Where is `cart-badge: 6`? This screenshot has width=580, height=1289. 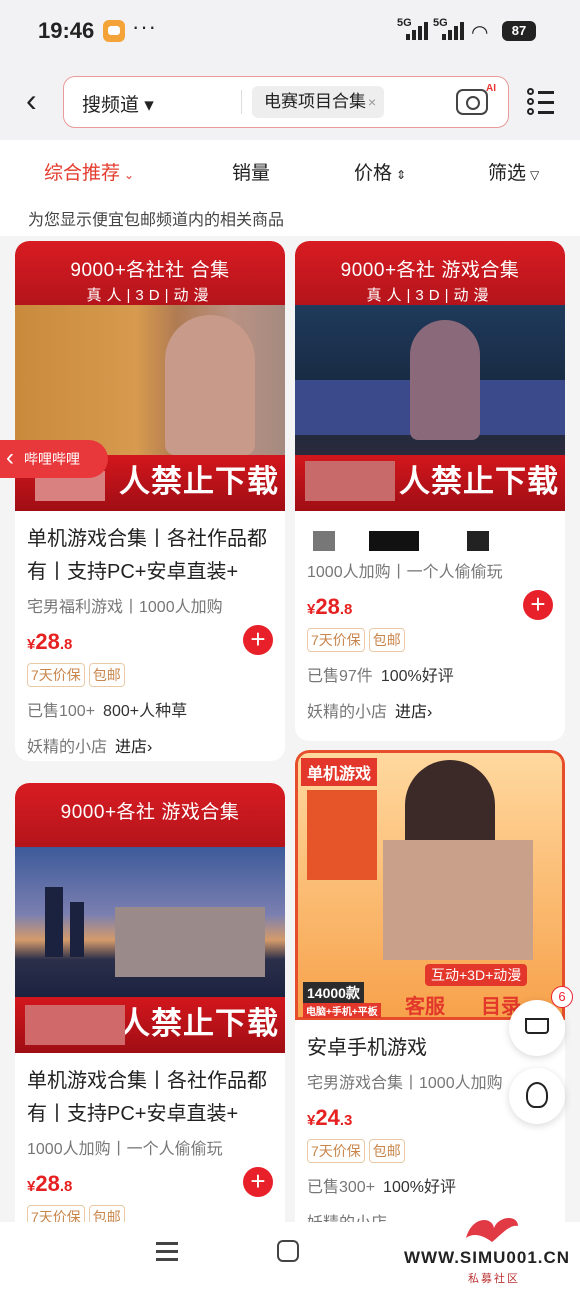 cart-badge: 6 is located at coordinates (562, 997).